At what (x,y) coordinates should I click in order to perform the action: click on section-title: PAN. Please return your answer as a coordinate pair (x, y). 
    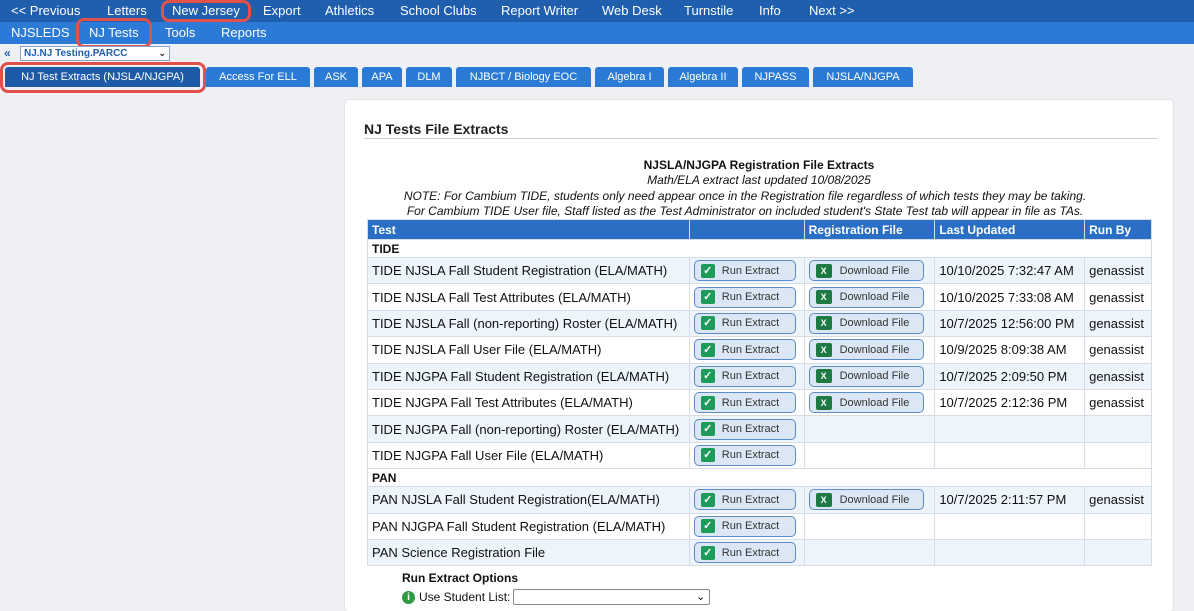
    Looking at the image, I should click on (759, 478).